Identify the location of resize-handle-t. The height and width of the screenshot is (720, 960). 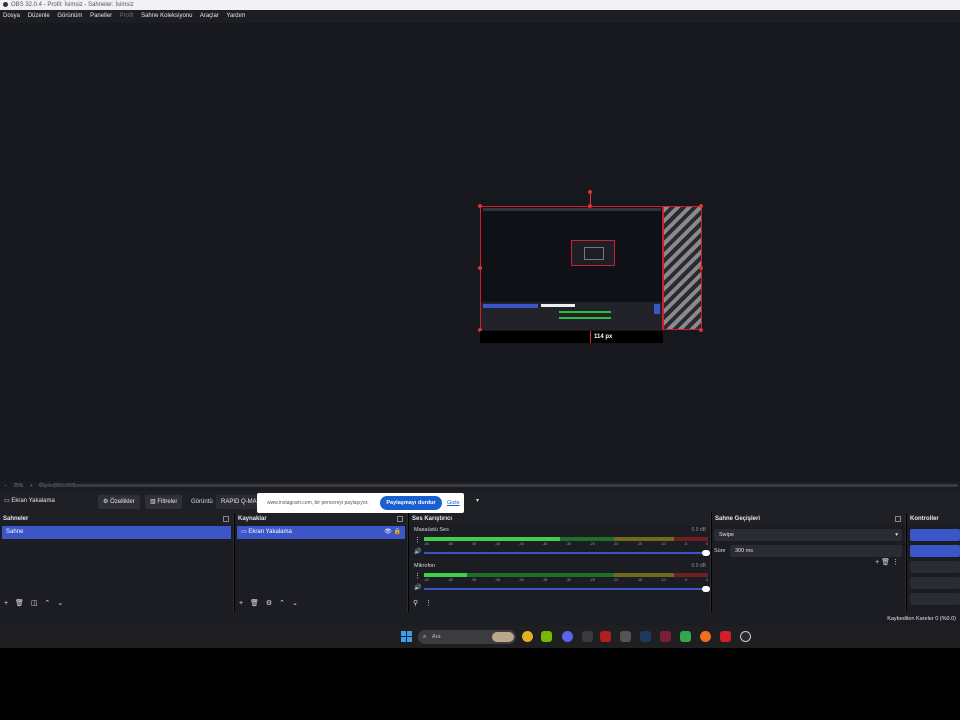
(590, 206).